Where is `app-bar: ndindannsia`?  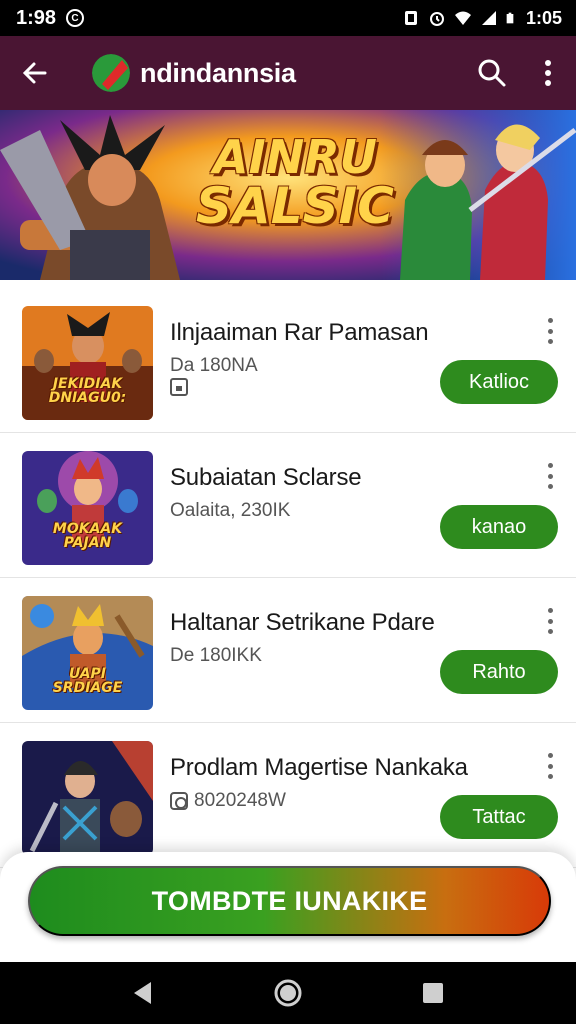 app-bar: ndindannsia is located at coordinates (288, 73).